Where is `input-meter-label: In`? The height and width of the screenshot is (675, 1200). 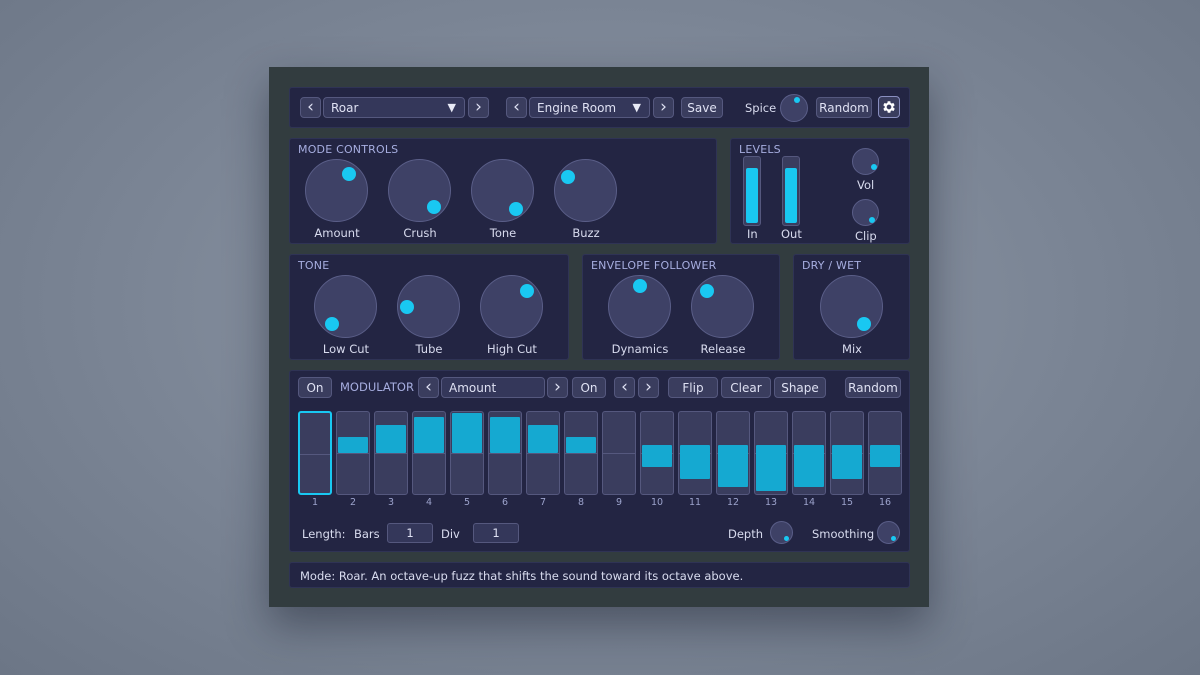 input-meter-label: In is located at coordinates (752, 234).